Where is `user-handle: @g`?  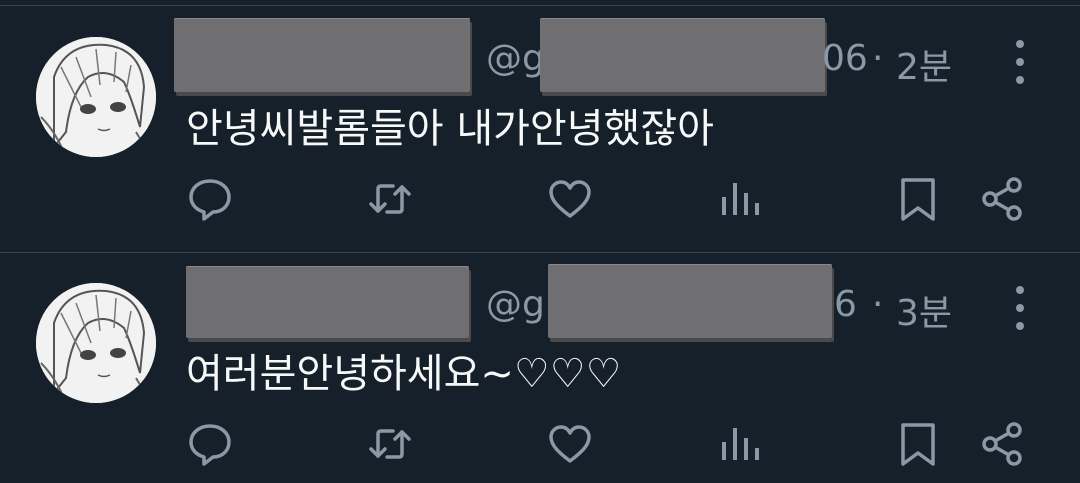 user-handle: @g is located at coordinates (515, 304).